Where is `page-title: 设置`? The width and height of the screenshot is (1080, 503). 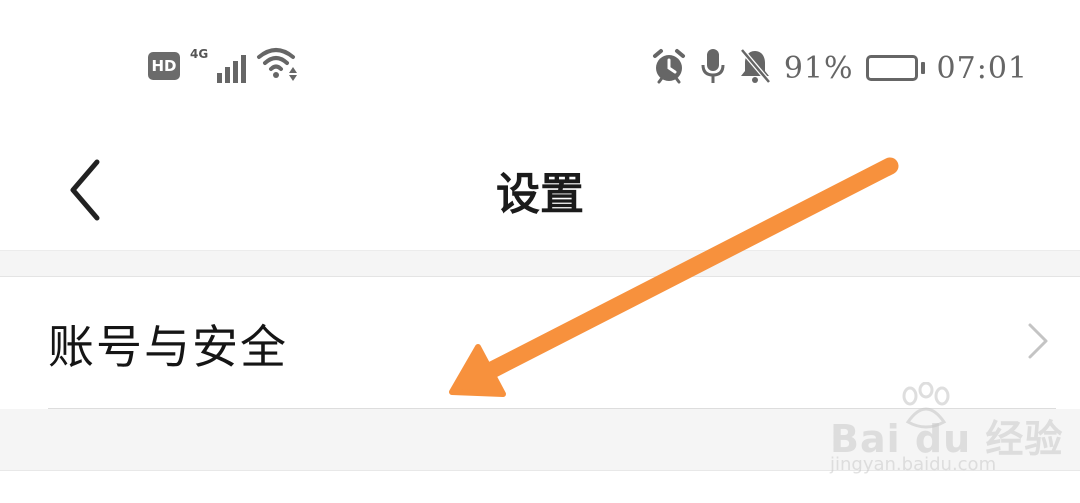 page-title: 设置 is located at coordinates (540, 194).